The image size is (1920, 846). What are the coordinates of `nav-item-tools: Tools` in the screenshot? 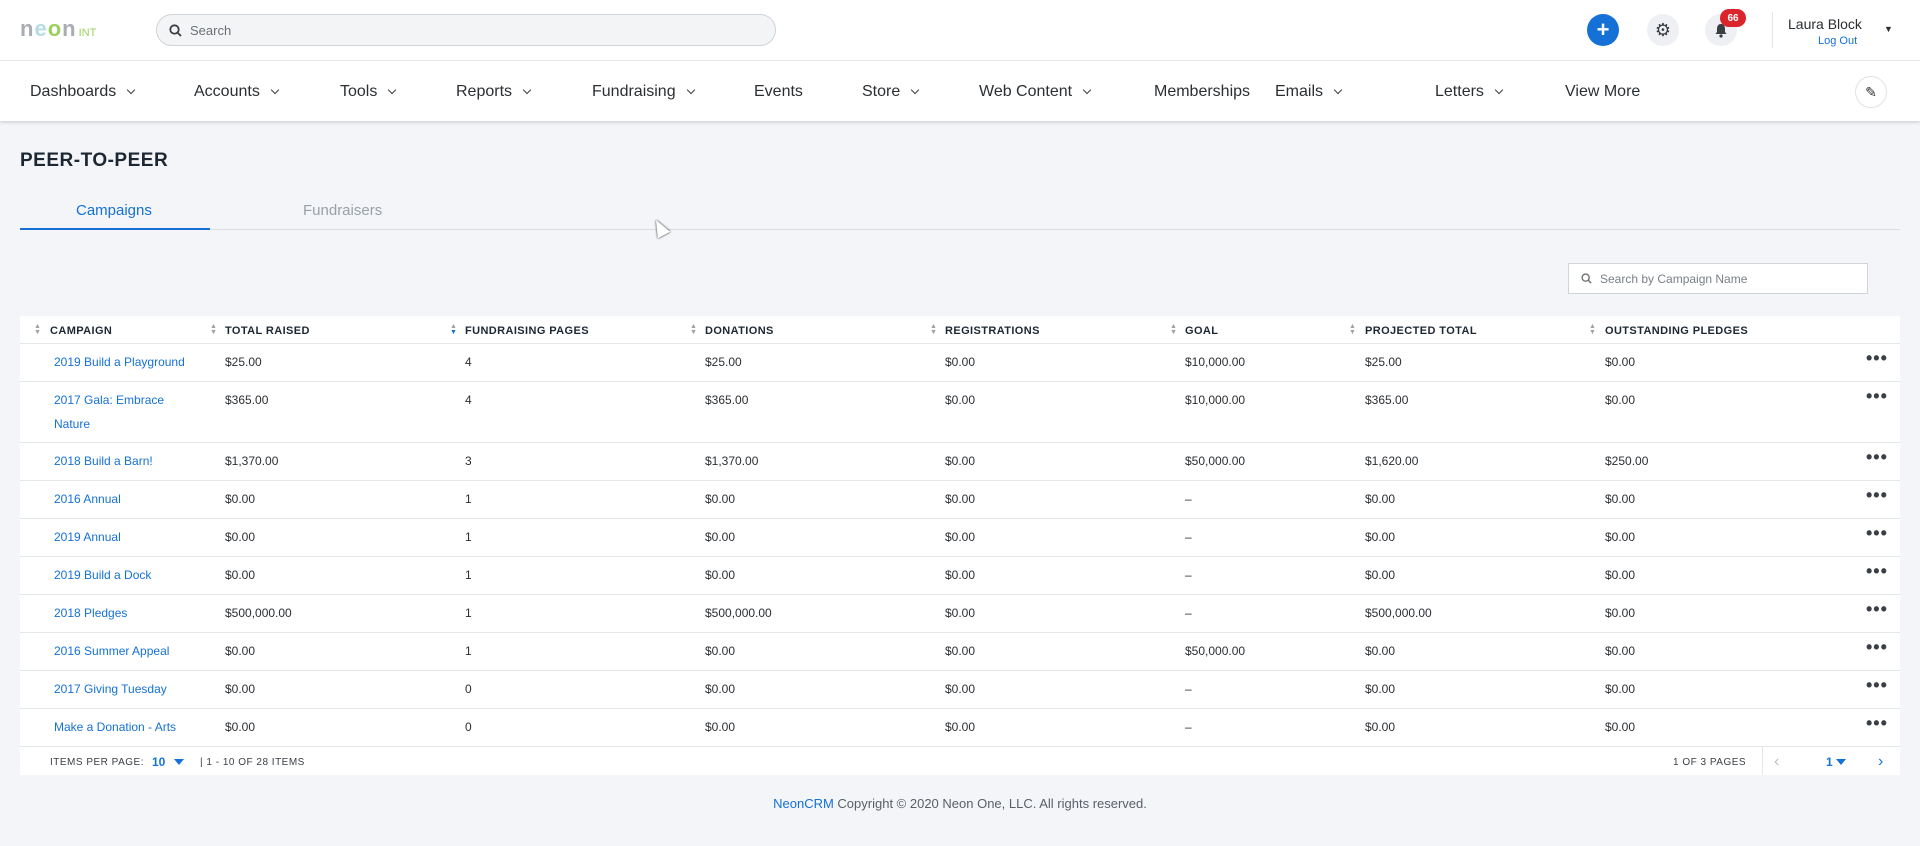 It's located at (368, 92).